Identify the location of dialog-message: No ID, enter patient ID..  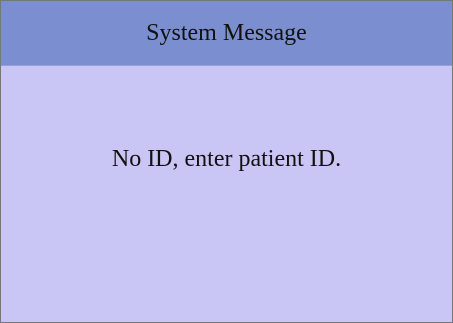
(226, 159).